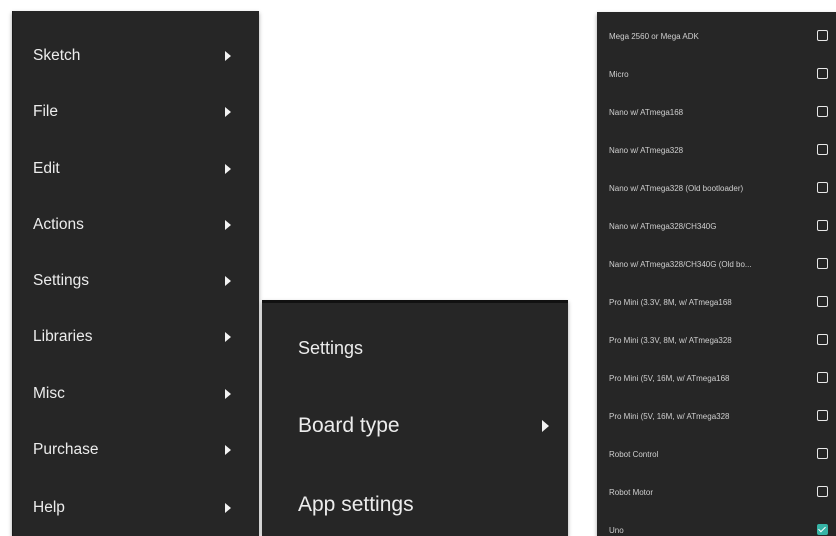 This screenshot has height=536, width=836. I want to click on menu-item-file: File, so click(136, 112).